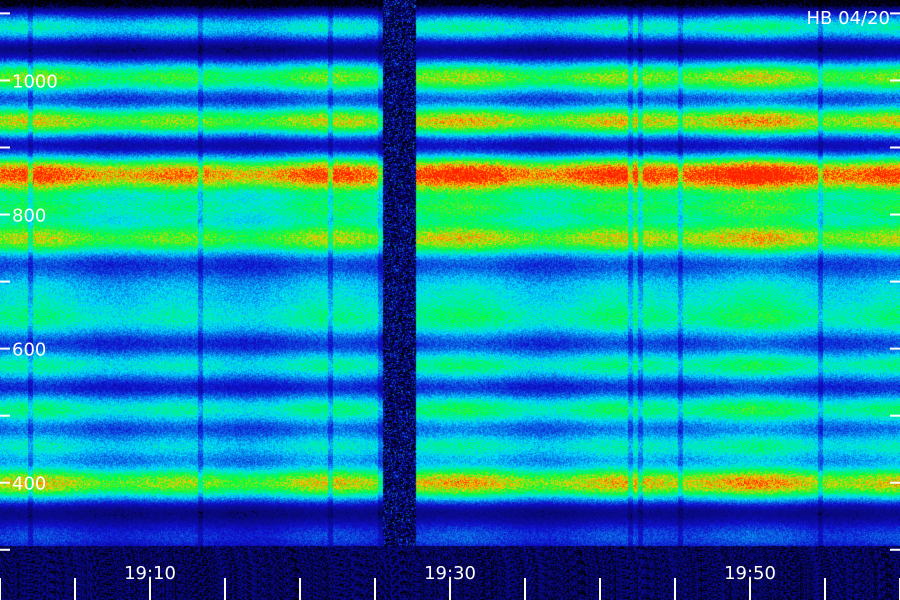  I want to click on y-tick-label: 1000, so click(35, 81).